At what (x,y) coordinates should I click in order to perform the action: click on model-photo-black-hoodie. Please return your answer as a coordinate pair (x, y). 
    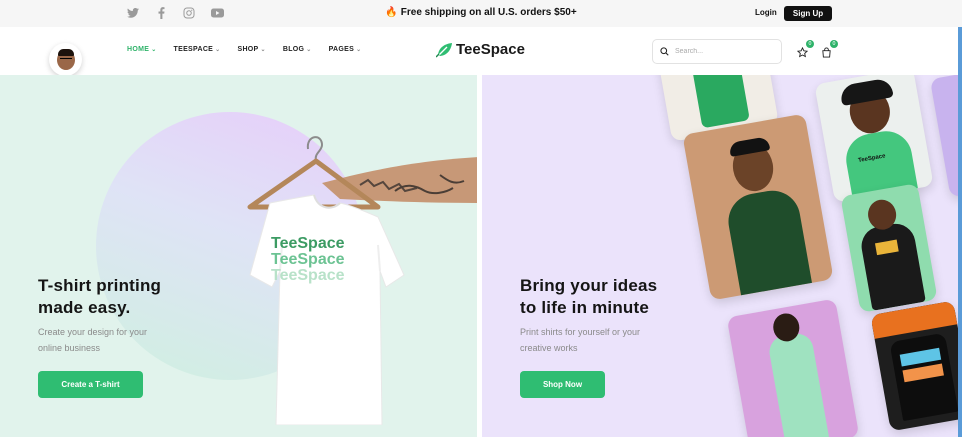
    Looking at the image, I should click on (889, 248).